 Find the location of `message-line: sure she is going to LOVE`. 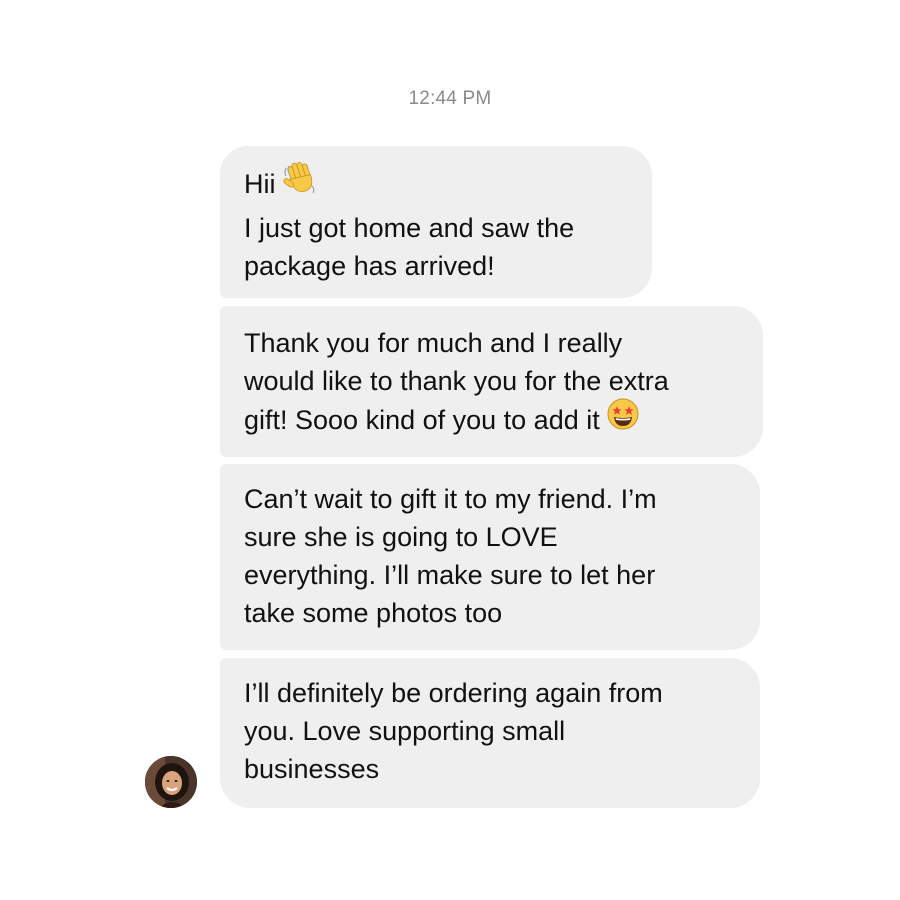

message-line: sure she is going to LOVE is located at coordinates (401, 537).